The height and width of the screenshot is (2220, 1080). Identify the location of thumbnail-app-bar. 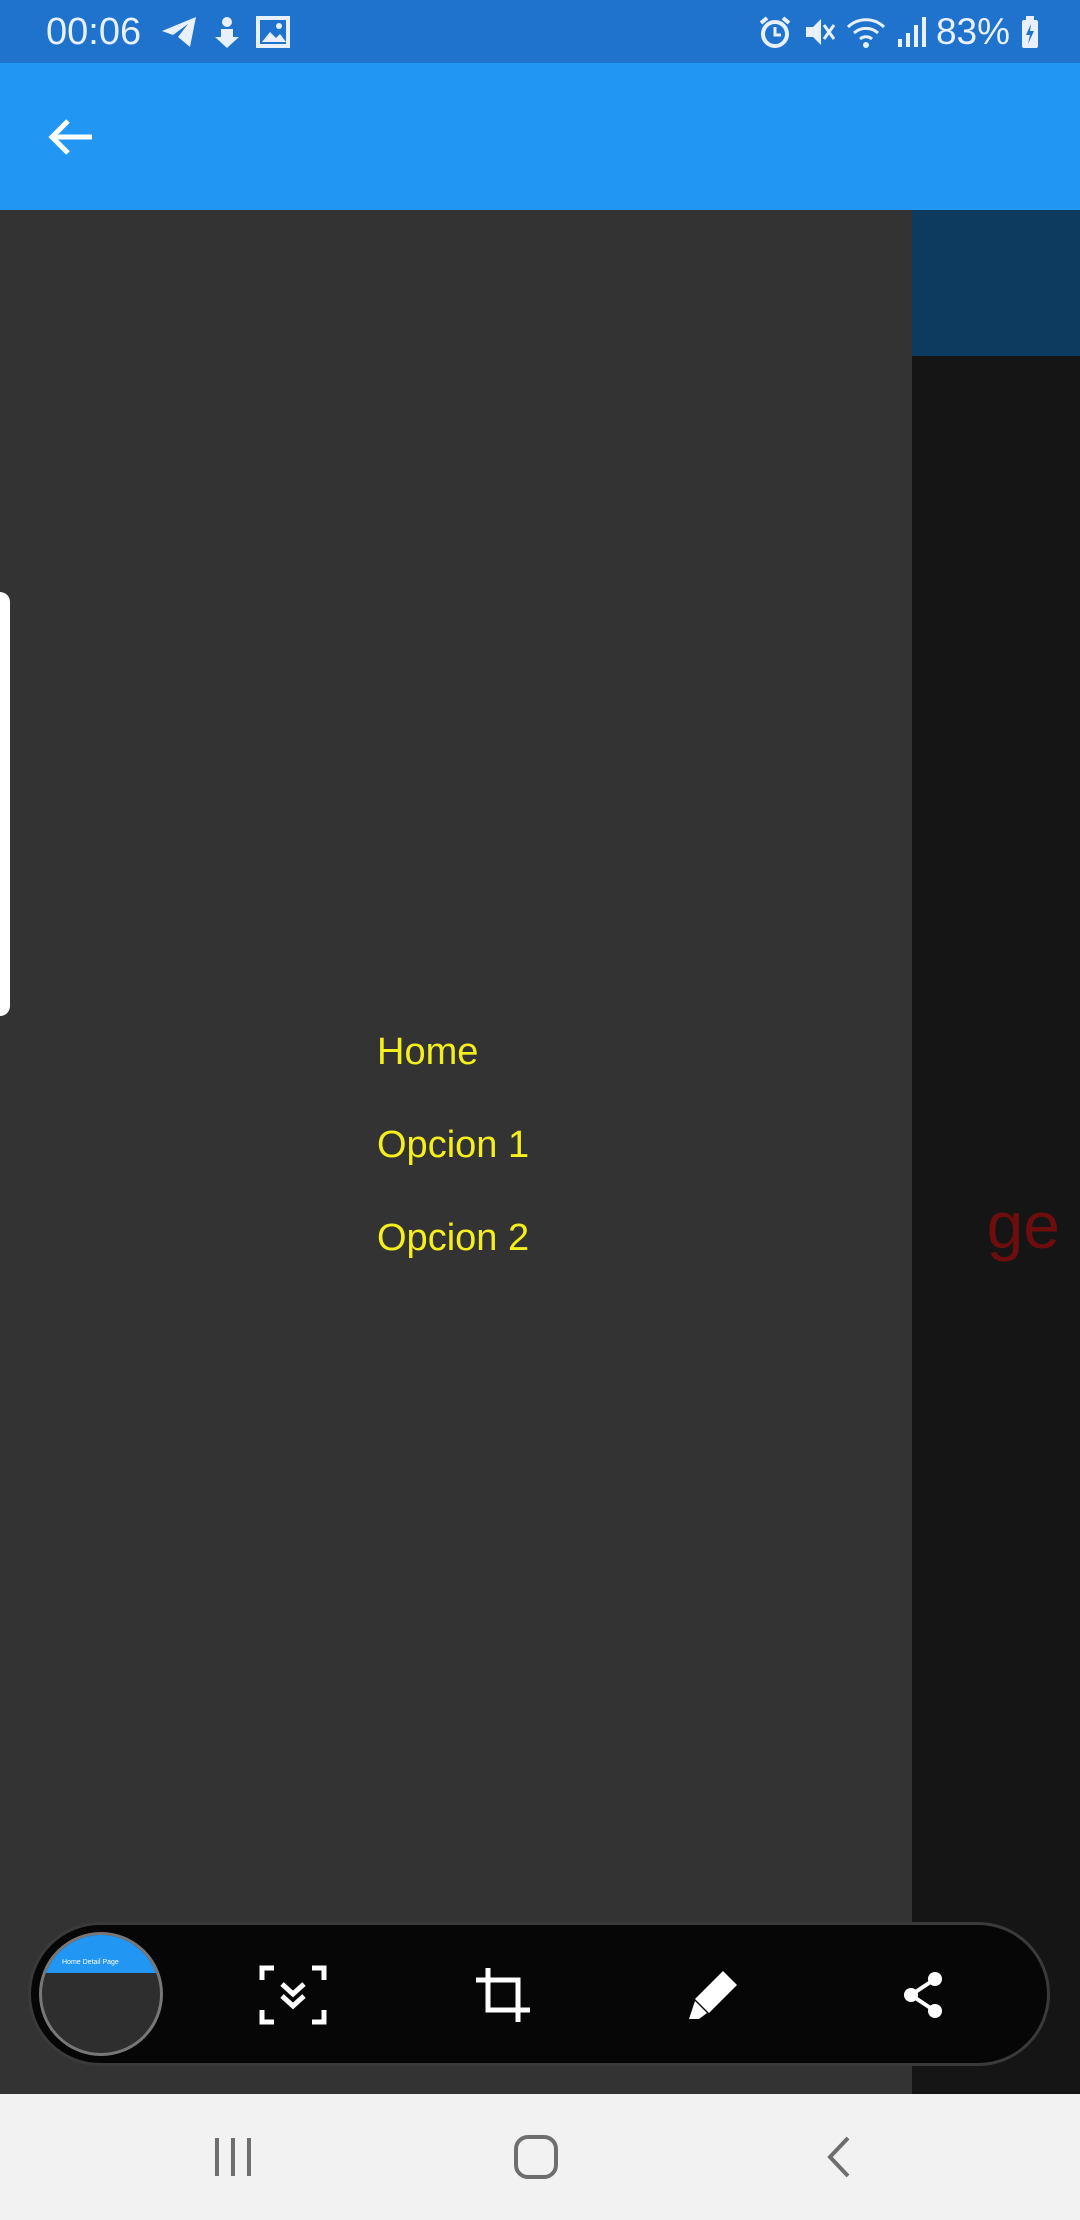
(101, 1954).